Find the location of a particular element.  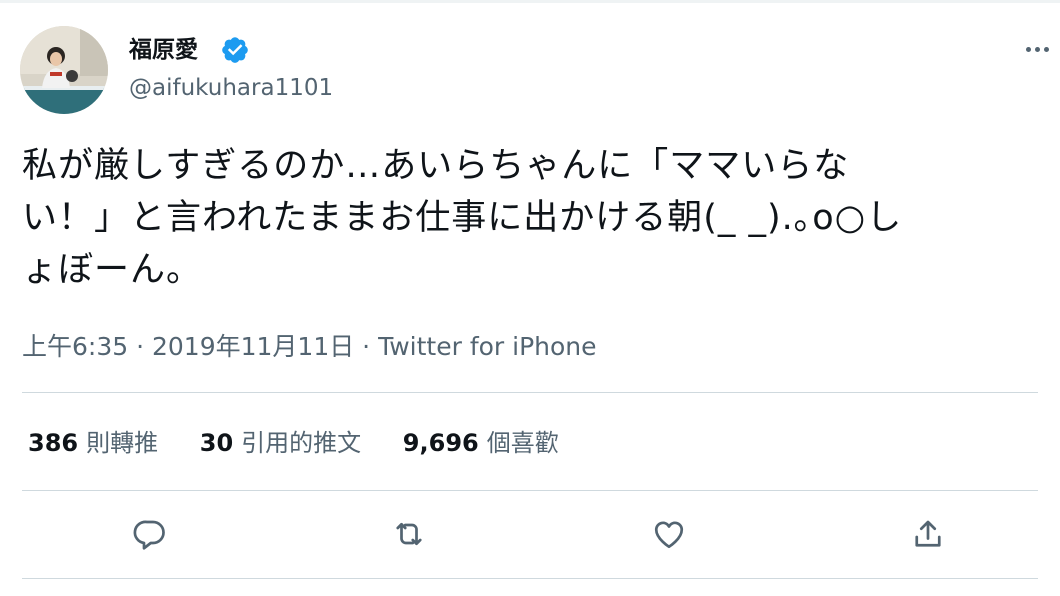

reply-button is located at coordinates (150, 534).